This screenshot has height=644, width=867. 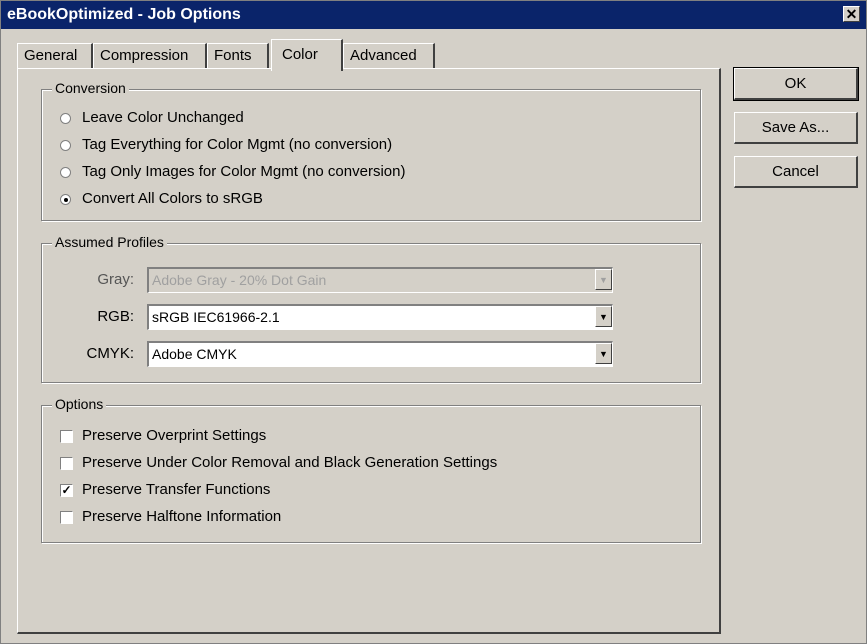 I want to click on tab-label: Compression, so click(x=144, y=55).